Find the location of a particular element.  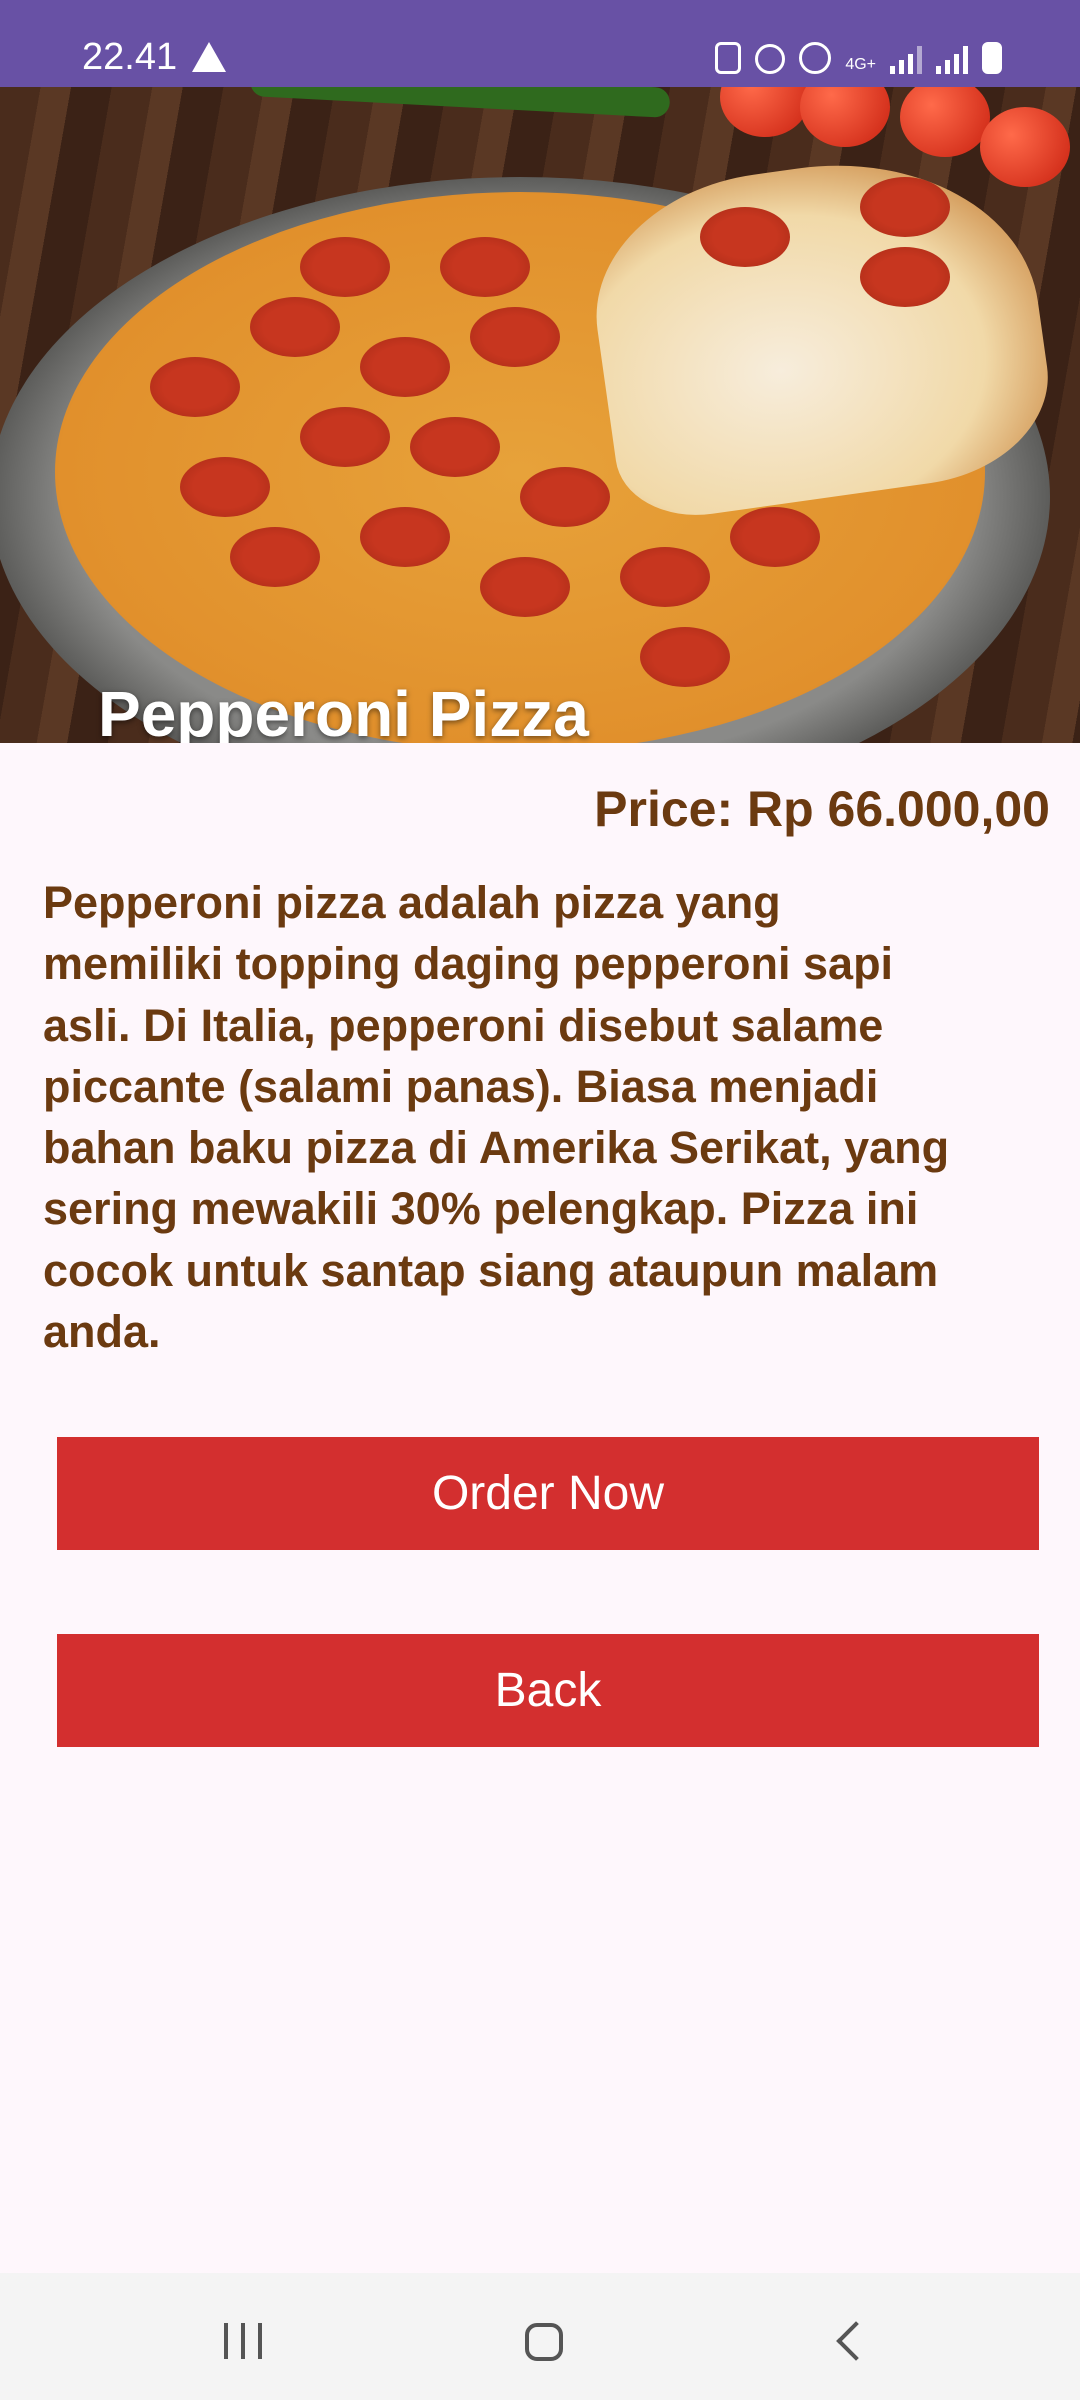

status-bar: 22.41 4G+ is located at coordinates (540, 43).